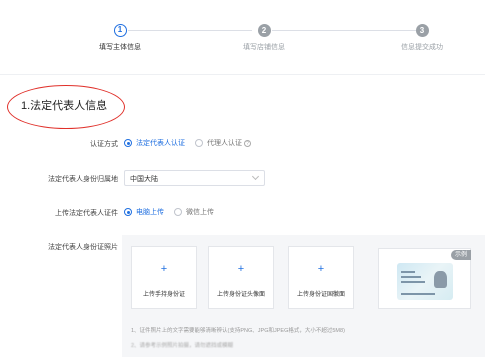 The height and width of the screenshot is (357, 485). What do you see at coordinates (422, 30) in the screenshot?
I see `step-3-number: 3` at bounding box center [422, 30].